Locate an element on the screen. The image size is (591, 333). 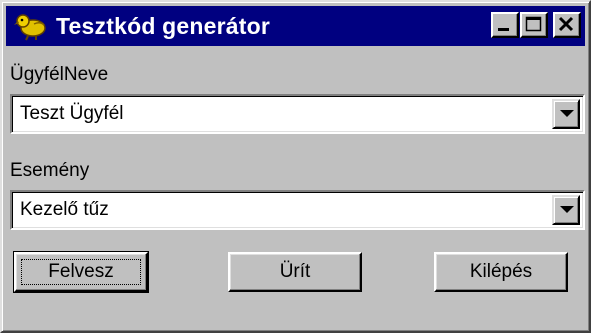
exit-button: Kilépés is located at coordinates (501, 272).